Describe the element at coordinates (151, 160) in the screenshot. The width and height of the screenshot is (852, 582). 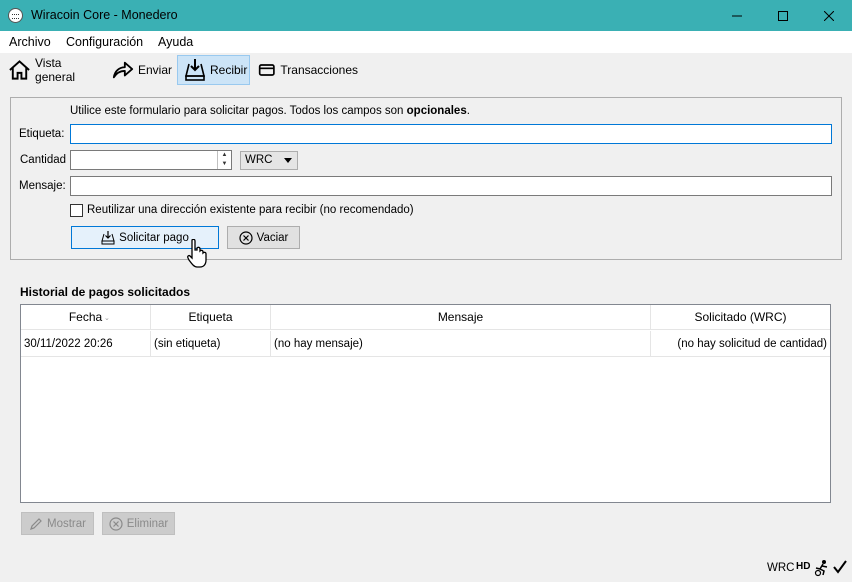
I see `amount-input: ▲ ▼` at that location.